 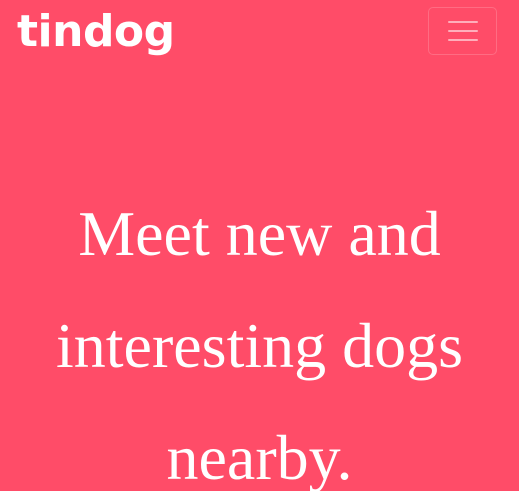 I want to click on hero-title-line: interesting dogs, so click(x=259, y=345).